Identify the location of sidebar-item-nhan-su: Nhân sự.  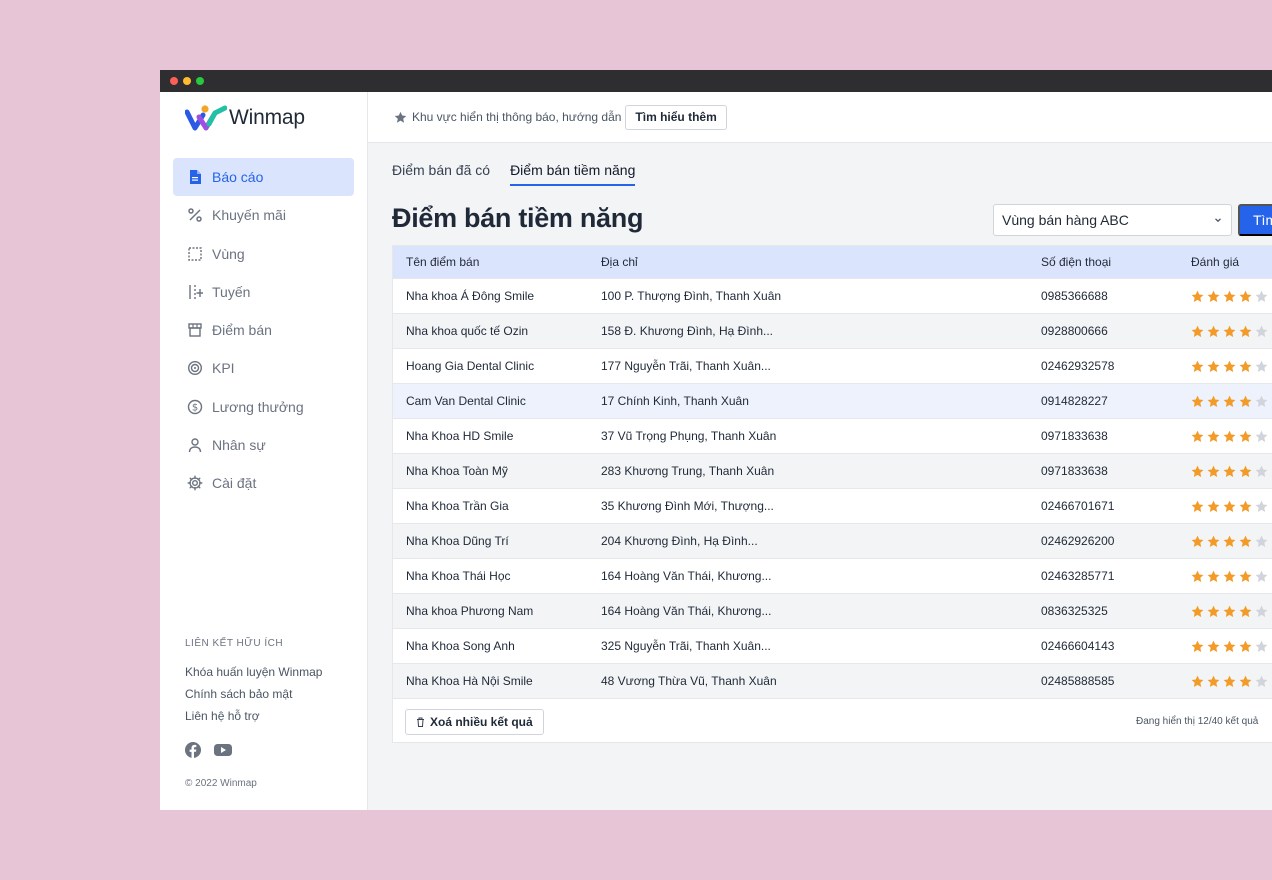
(263, 445).